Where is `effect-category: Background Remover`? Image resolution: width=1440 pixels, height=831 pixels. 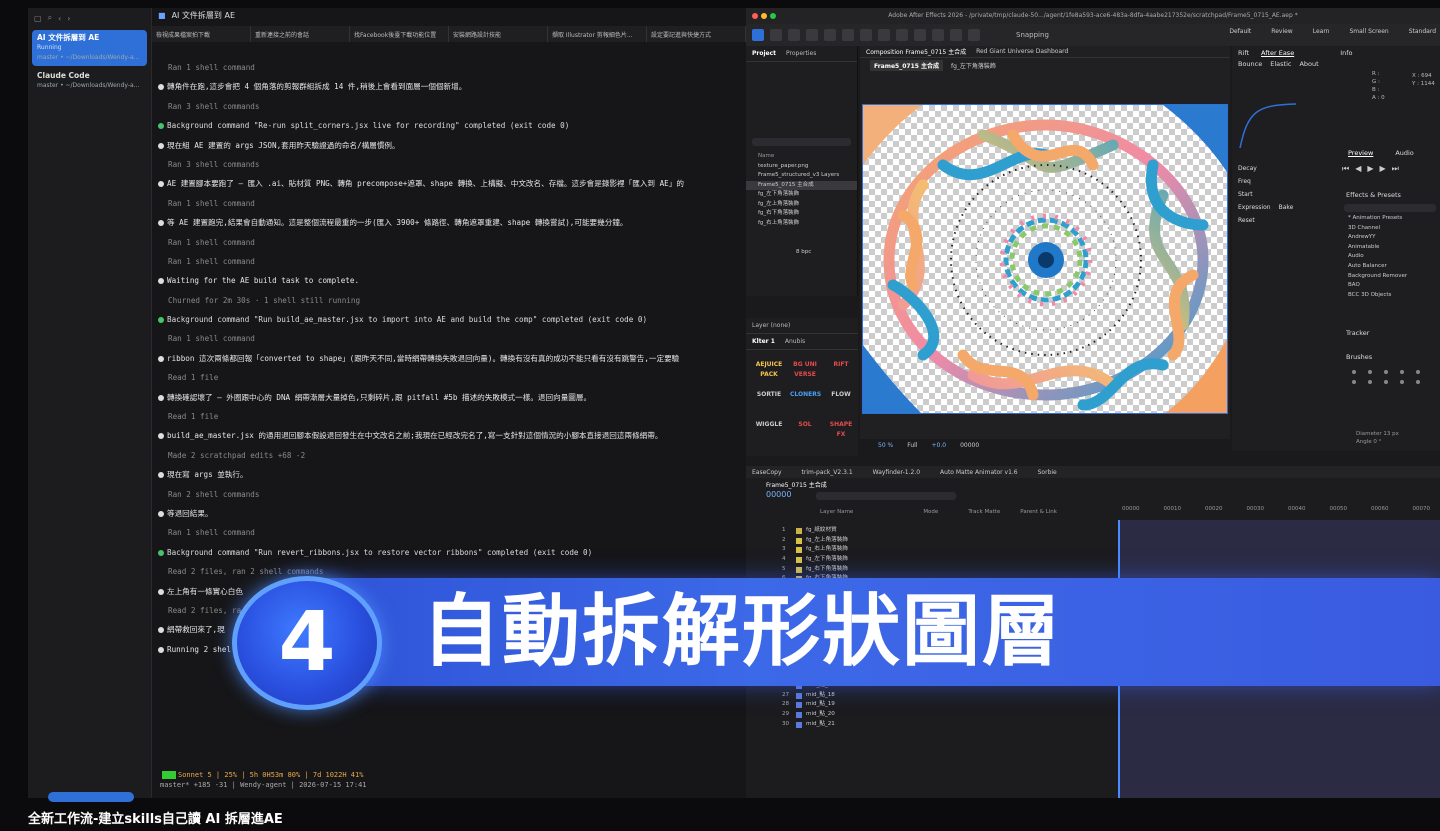 effect-category: Background Remover is located at coordinates (1390, 277).